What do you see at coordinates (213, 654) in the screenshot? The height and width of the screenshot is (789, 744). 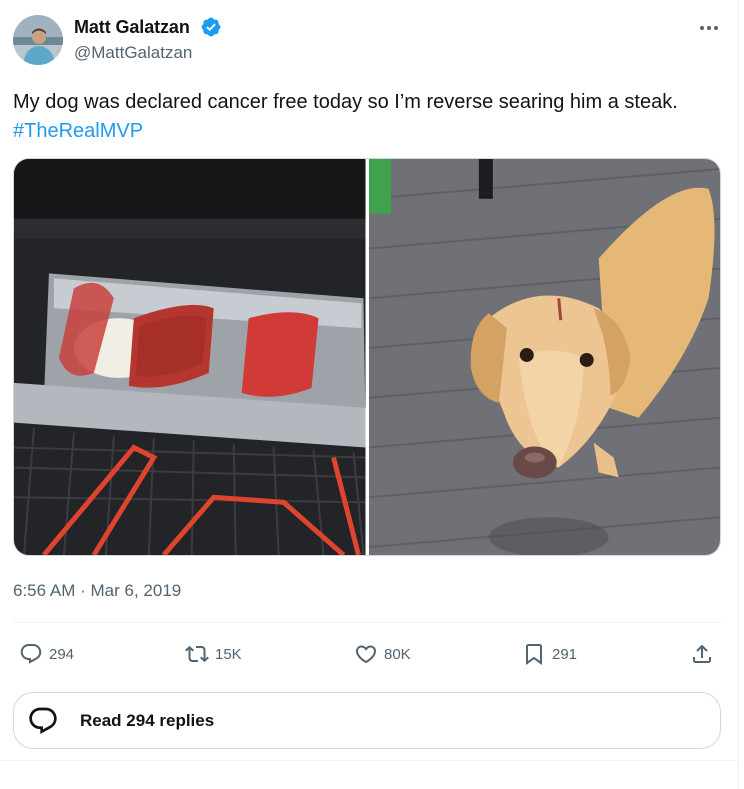 I see `retweet-button: 15K` at bounding box center [213, 654].